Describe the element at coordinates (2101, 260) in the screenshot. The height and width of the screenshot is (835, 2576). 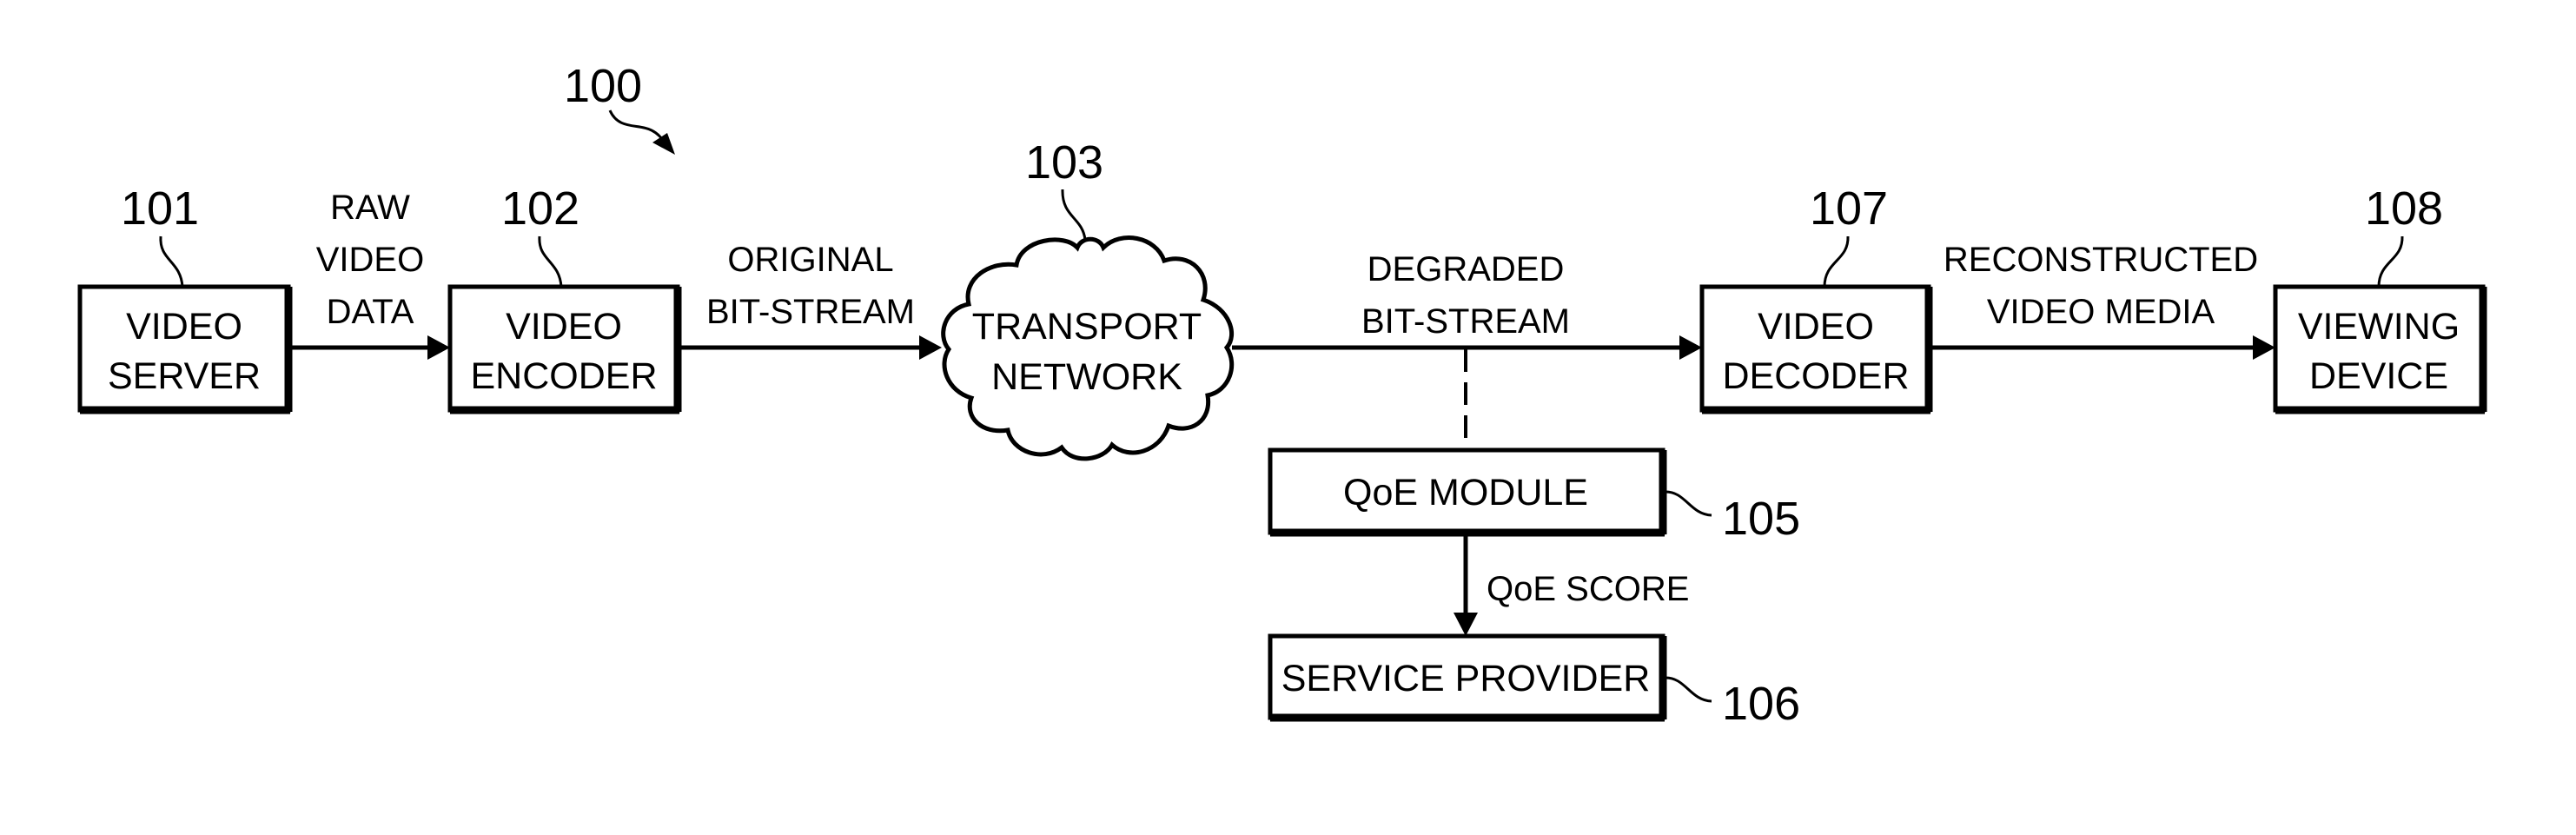
I see `reconstructed-video-media-line-1: RECONSTRUCTED` at that location.